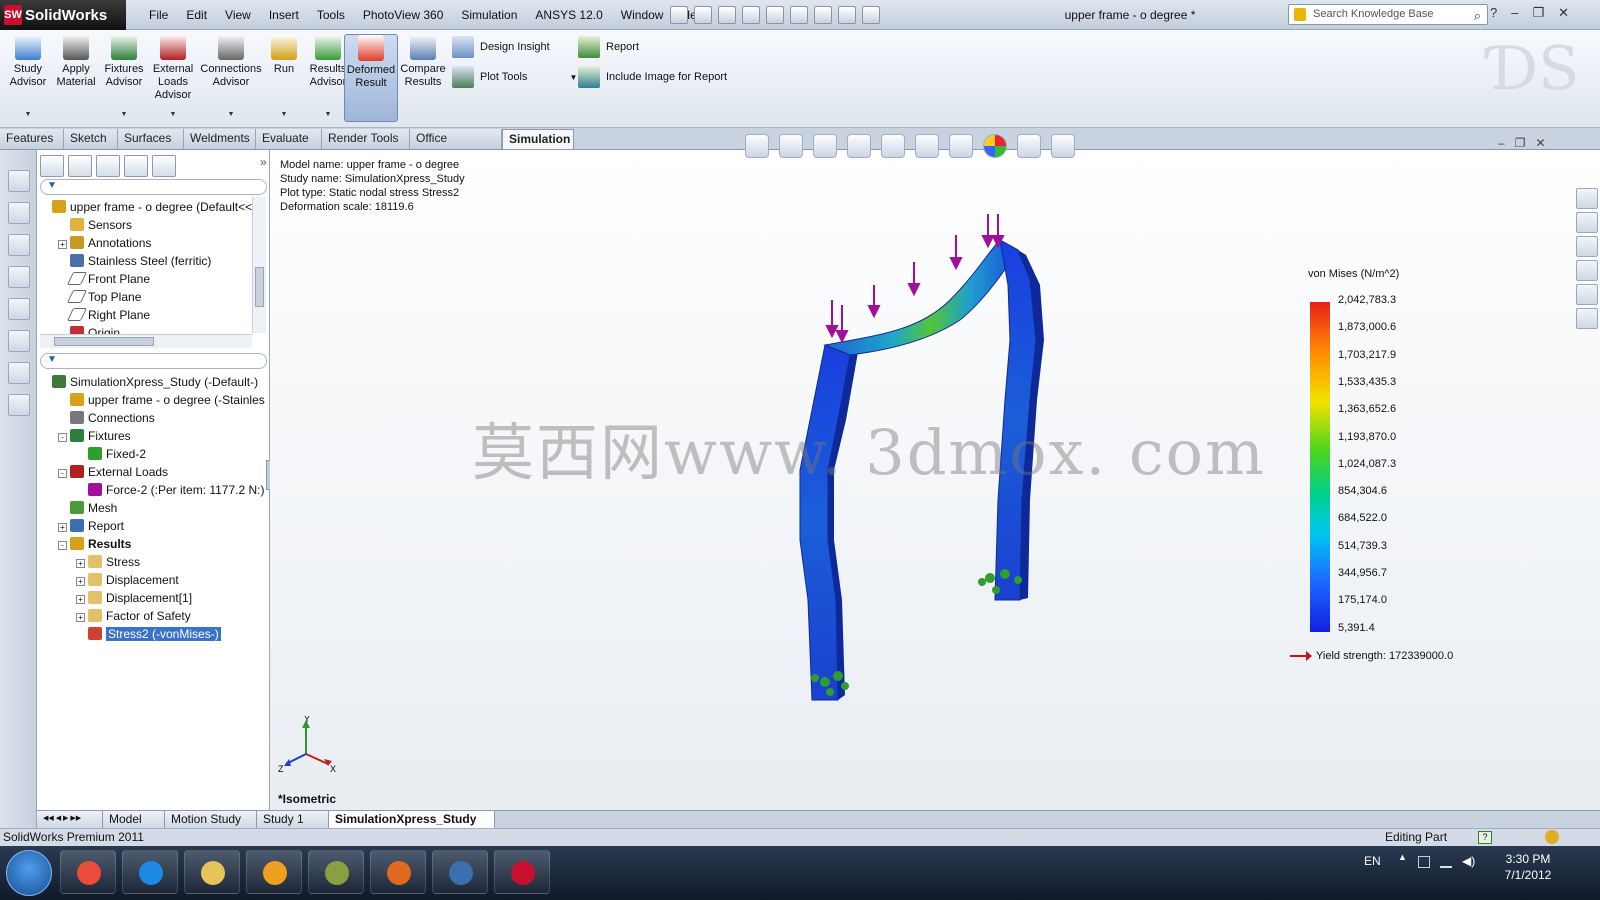 This screenshot has height=900, width=1600. What do you see at coordinates (19, 181) in the screenshot?
I see `feature-icon` at bounding box center [19, 181].